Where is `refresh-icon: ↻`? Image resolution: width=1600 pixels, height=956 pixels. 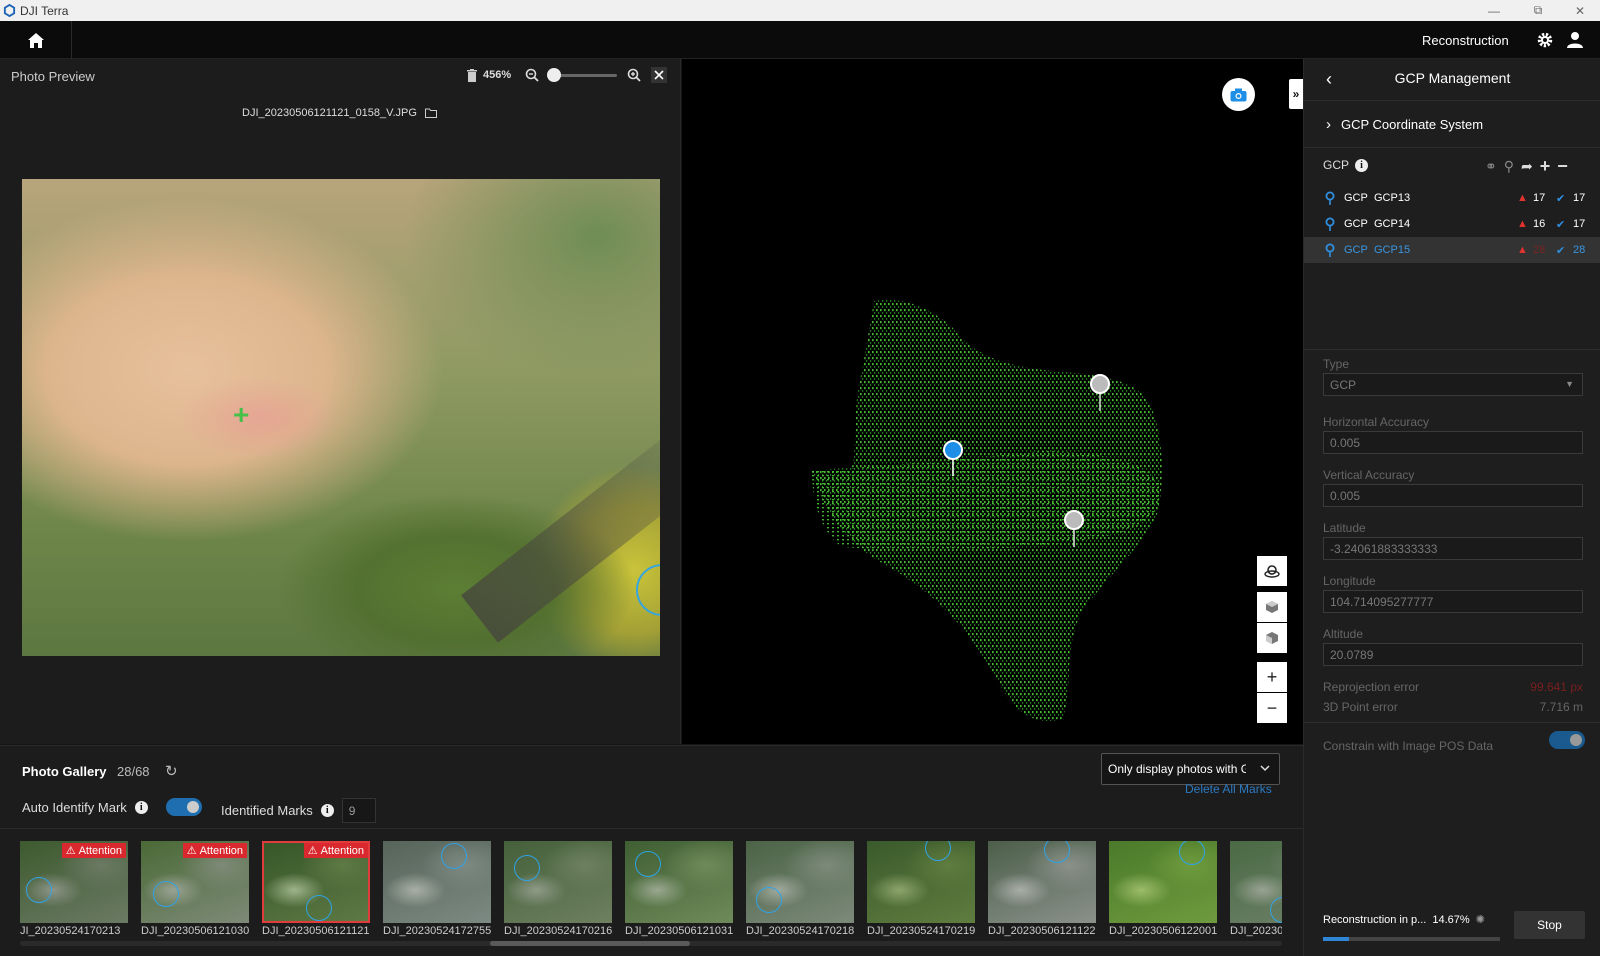
refresh-icon: ↻ is located at coordinates (171, 771).